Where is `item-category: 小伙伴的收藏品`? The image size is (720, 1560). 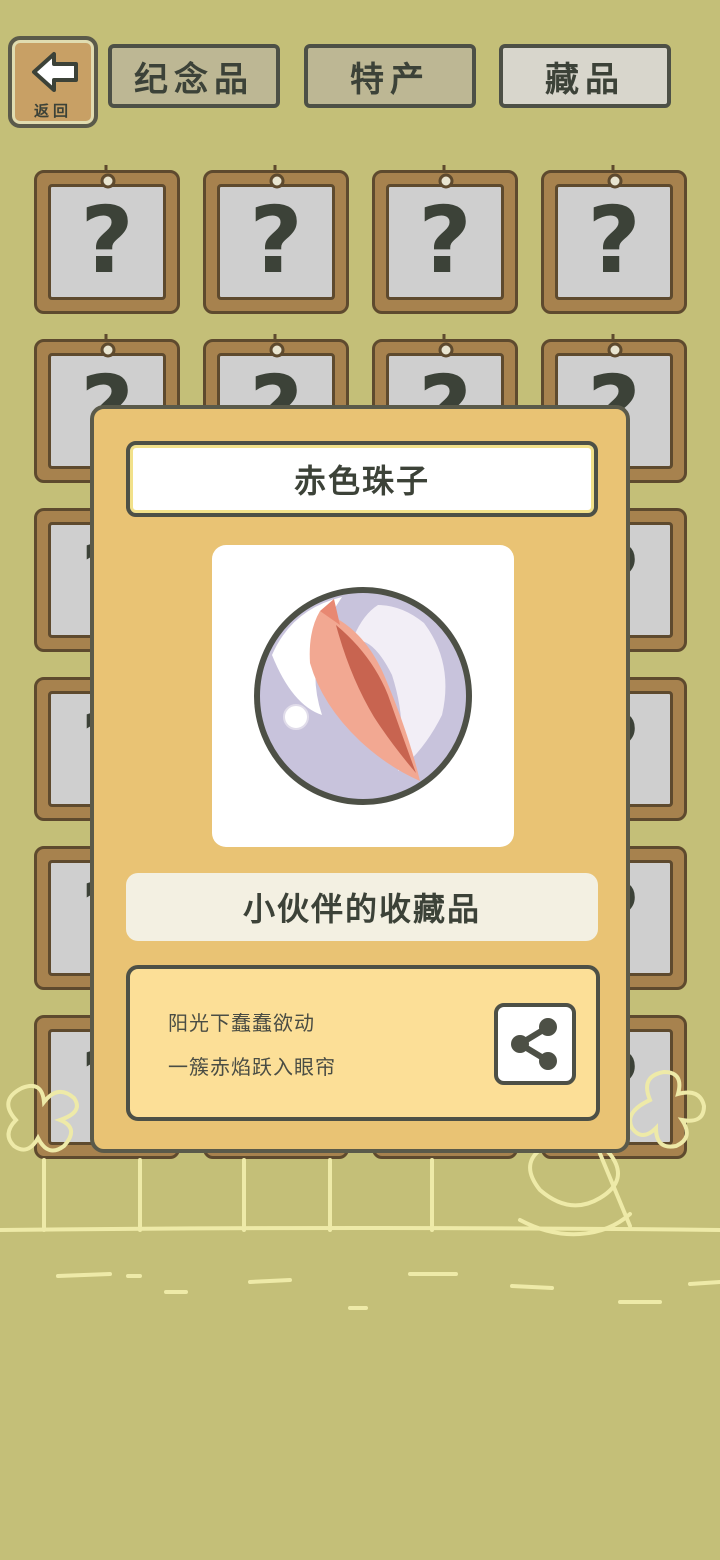
item-category: 小伙伴的收藏品 is located at coordinates (362, 907).